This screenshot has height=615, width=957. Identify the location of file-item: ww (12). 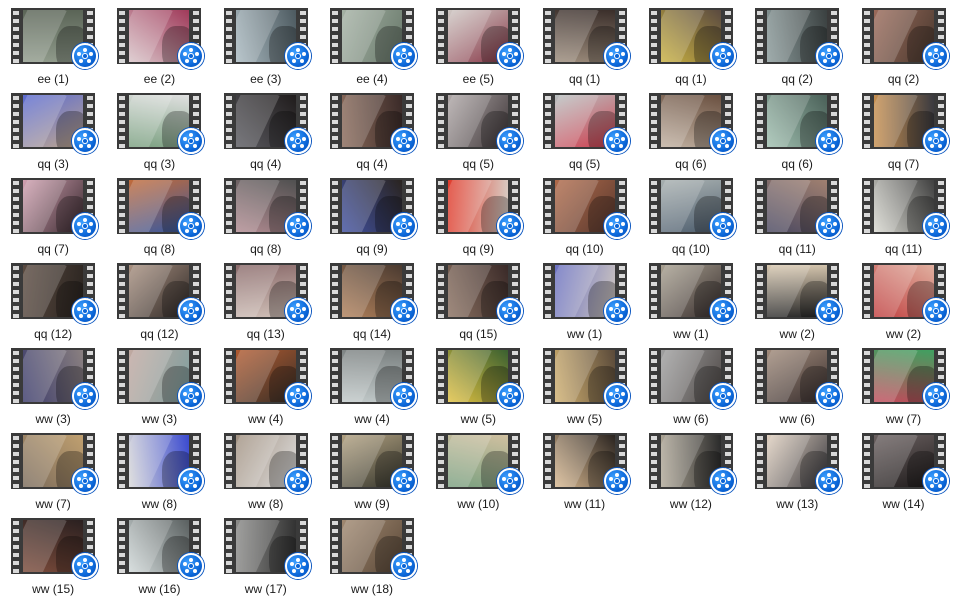
(691, 471).